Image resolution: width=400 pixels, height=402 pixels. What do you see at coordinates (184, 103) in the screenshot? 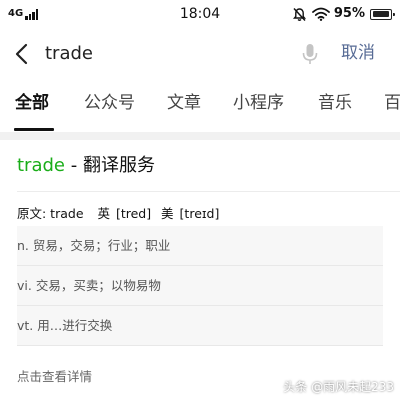
I see `tab-articles: 文章` at bounding box center [184, 103].